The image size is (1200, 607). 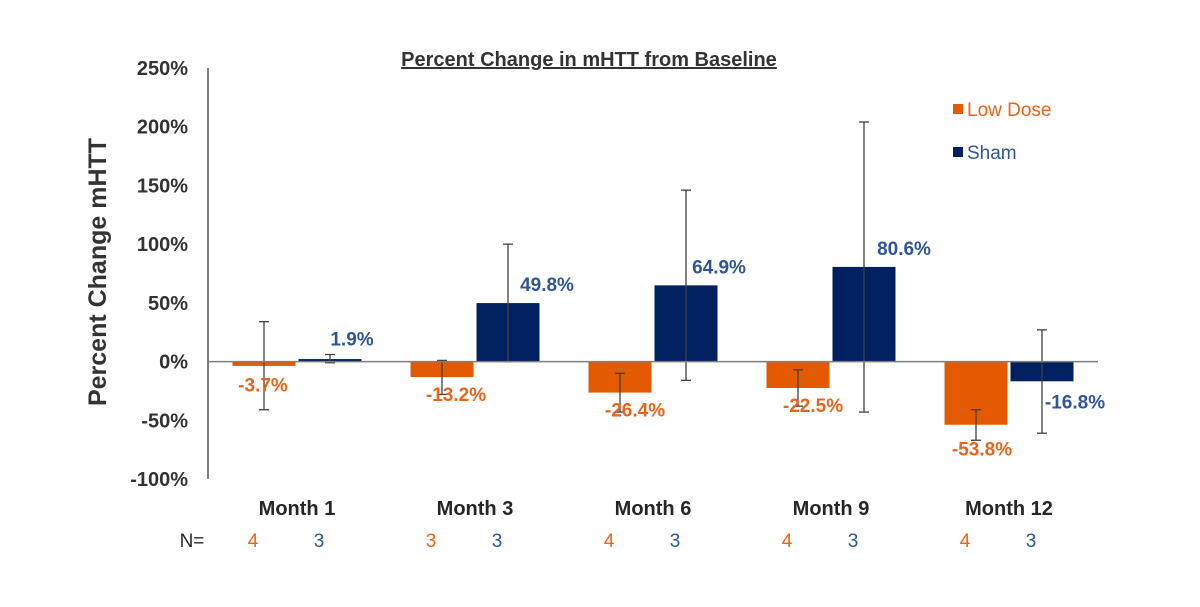 What do you see at coordinates (475, 509) in the screenshot?
I see `x-tick-label: Month 3` at bounding box center [475, 509].